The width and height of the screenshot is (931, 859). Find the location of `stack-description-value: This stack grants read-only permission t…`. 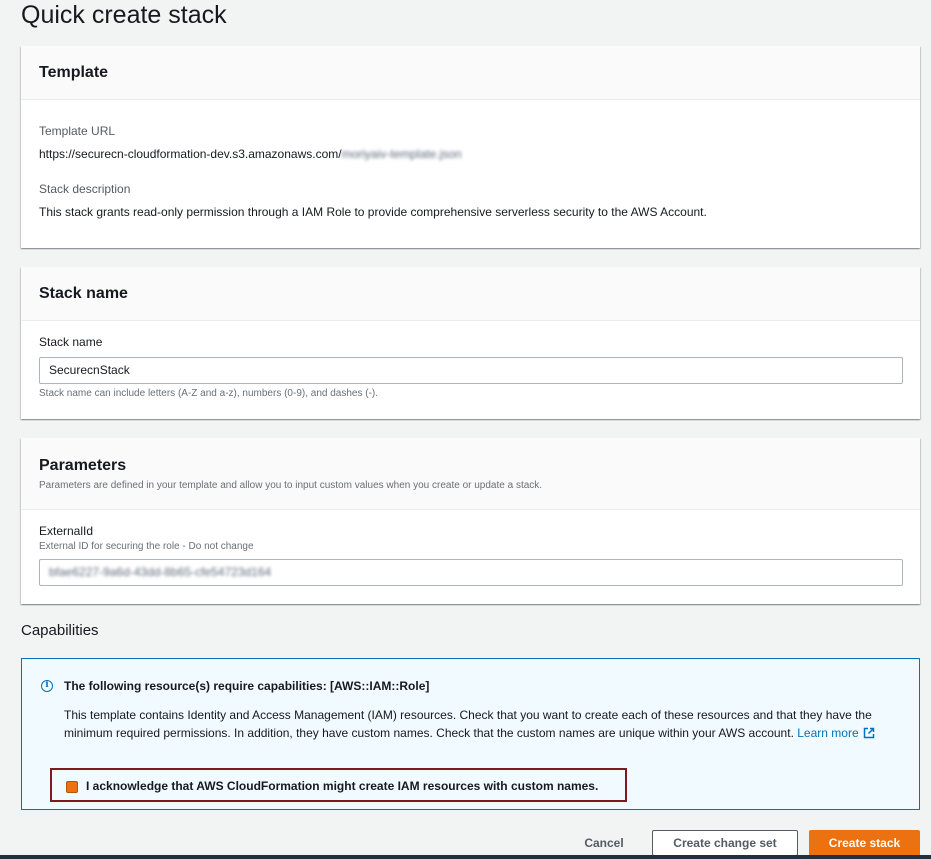

stack-description-value: This stack grants read-only permission t… is located at coordinates (373, 212).